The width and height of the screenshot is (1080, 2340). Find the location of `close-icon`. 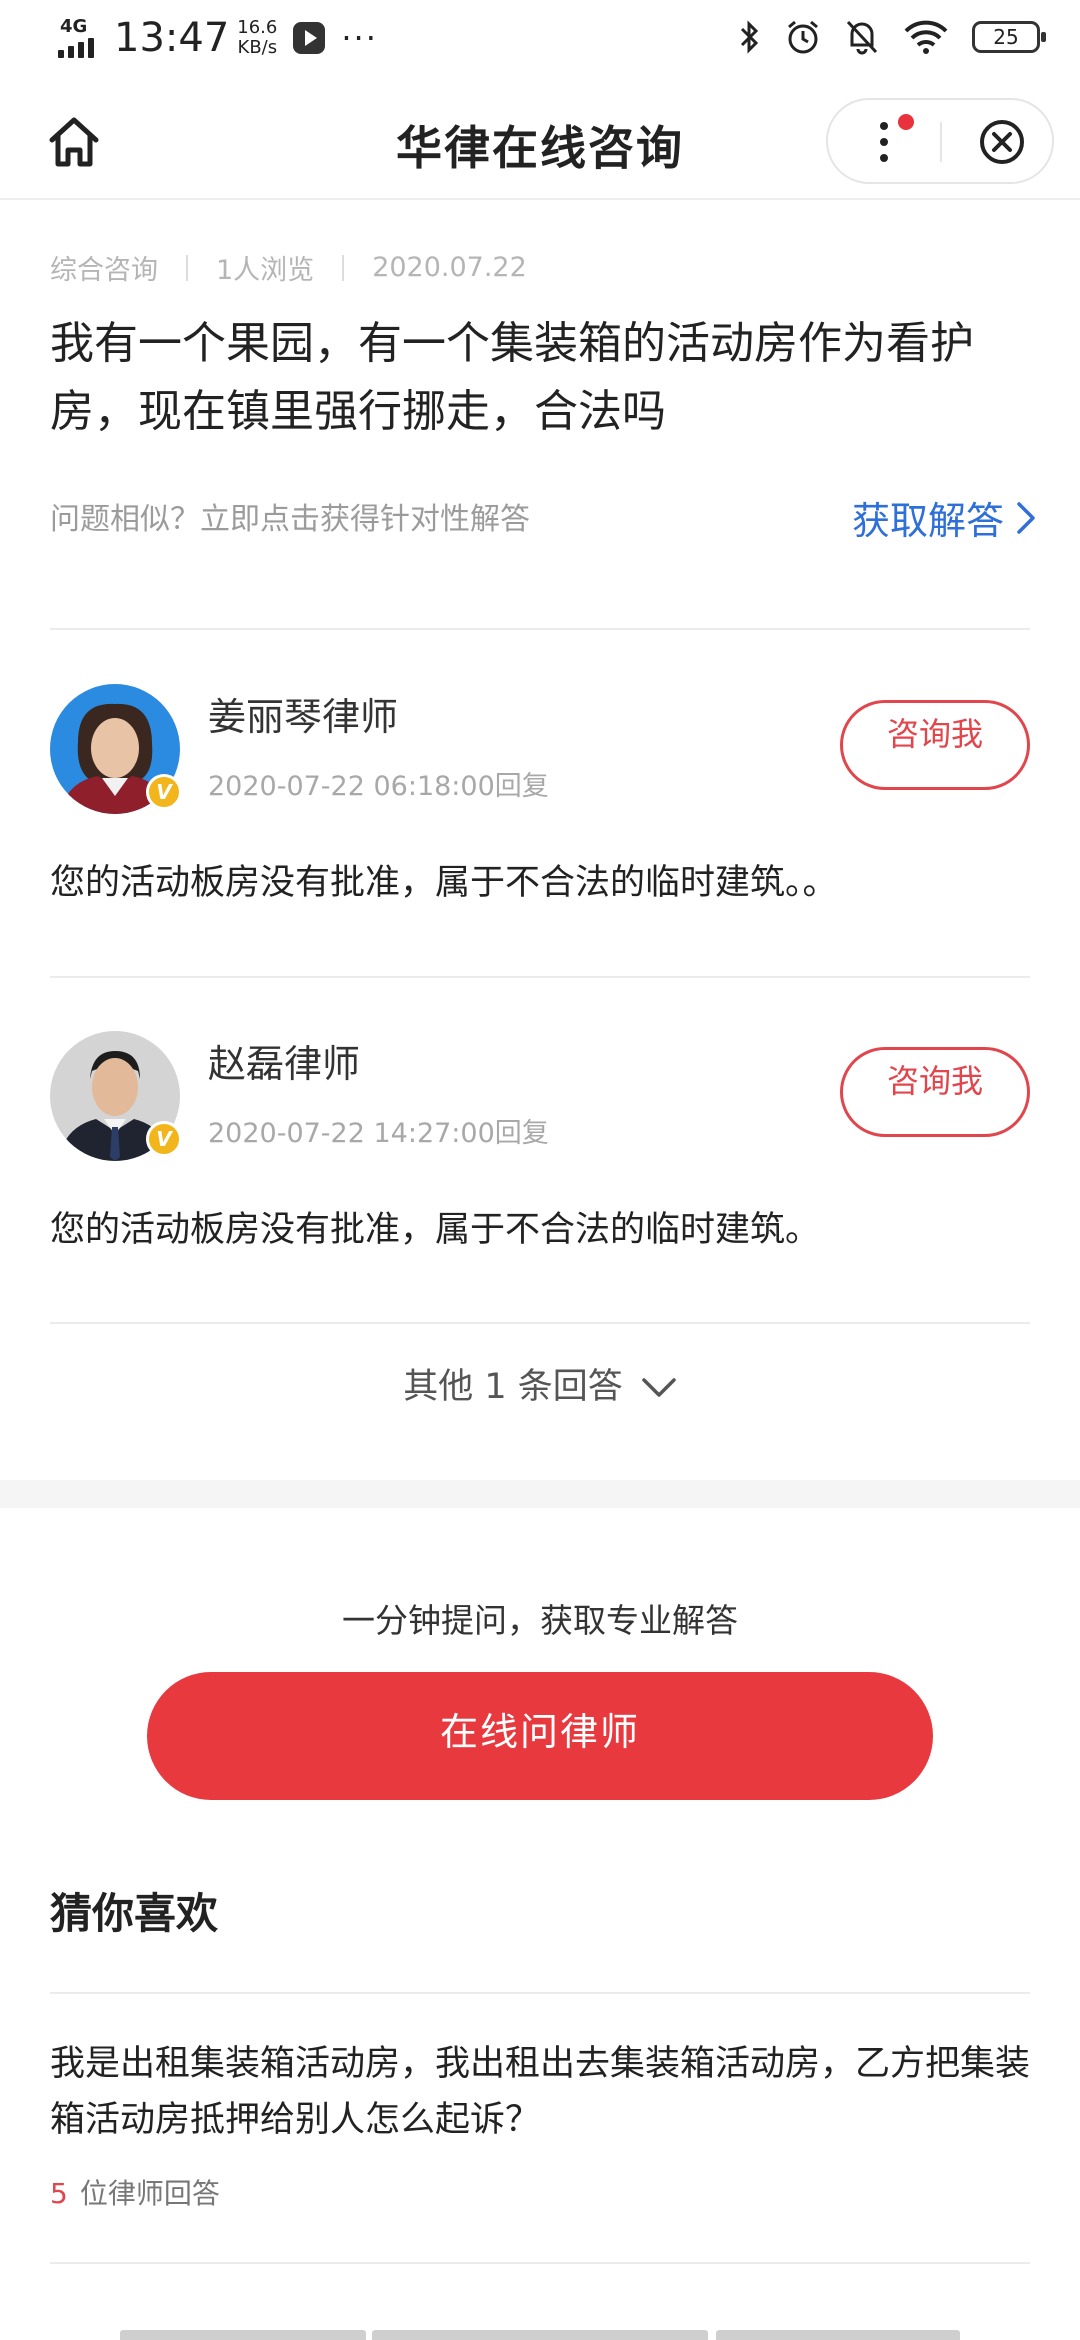

close-icon is located at coordinates (1002, 142).